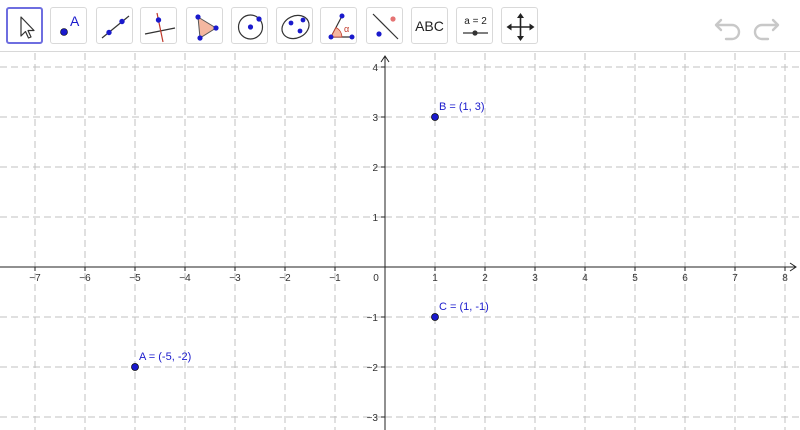 The width and height of the screenshot is (800, 430). I want to click on y-tick-label: −2, so click(373, 368).